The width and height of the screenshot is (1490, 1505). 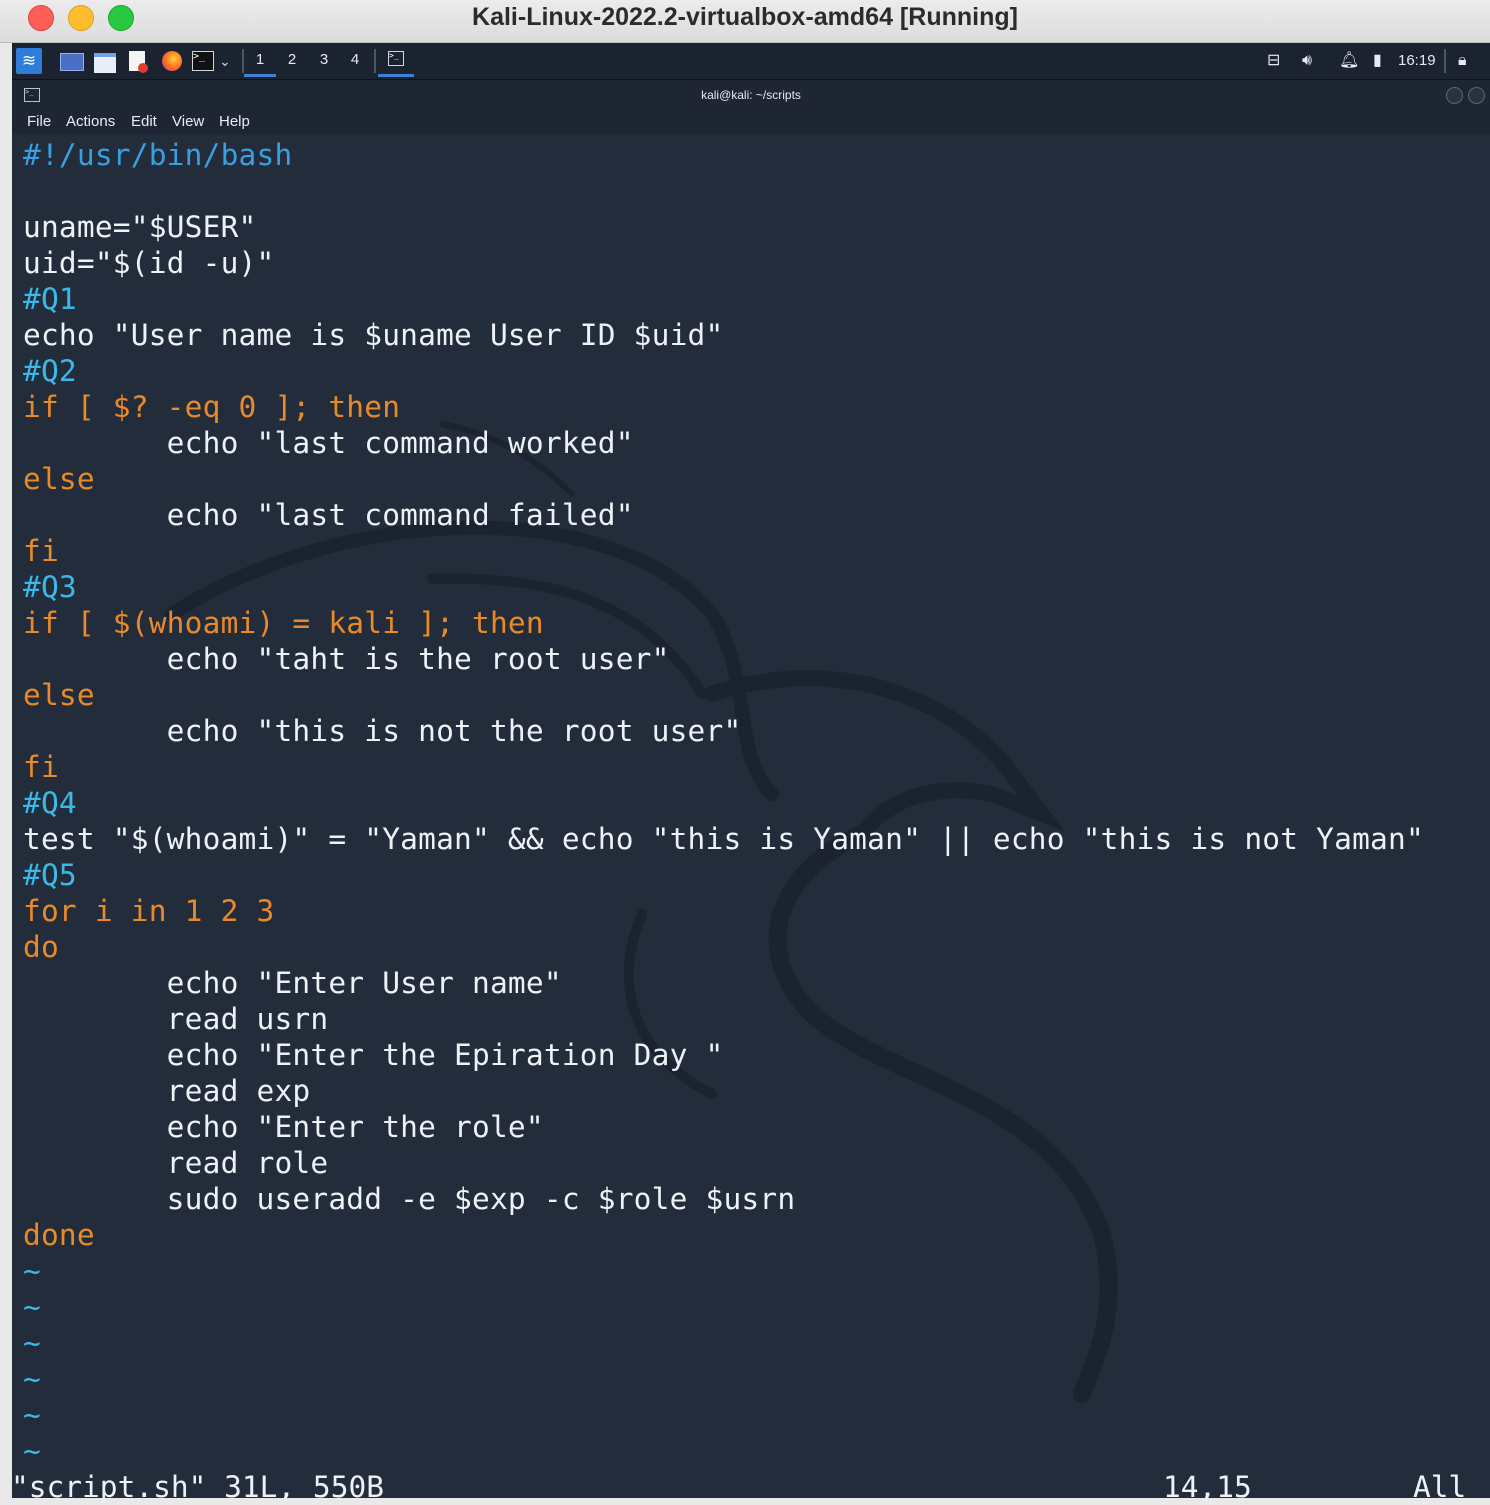 I want to click on volume-icon: 🔊︎, so click(x=1307, y=61).